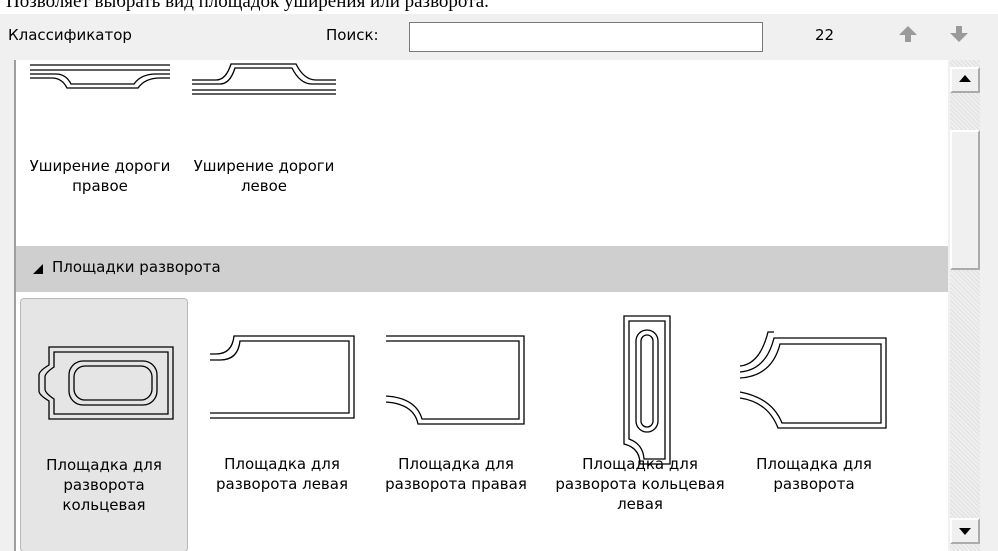  What do you see at coordinates (264, 150) in the screenshot?
I see `tile-widening-left: Уширение дороги левое` at bounding box center [264, 150].